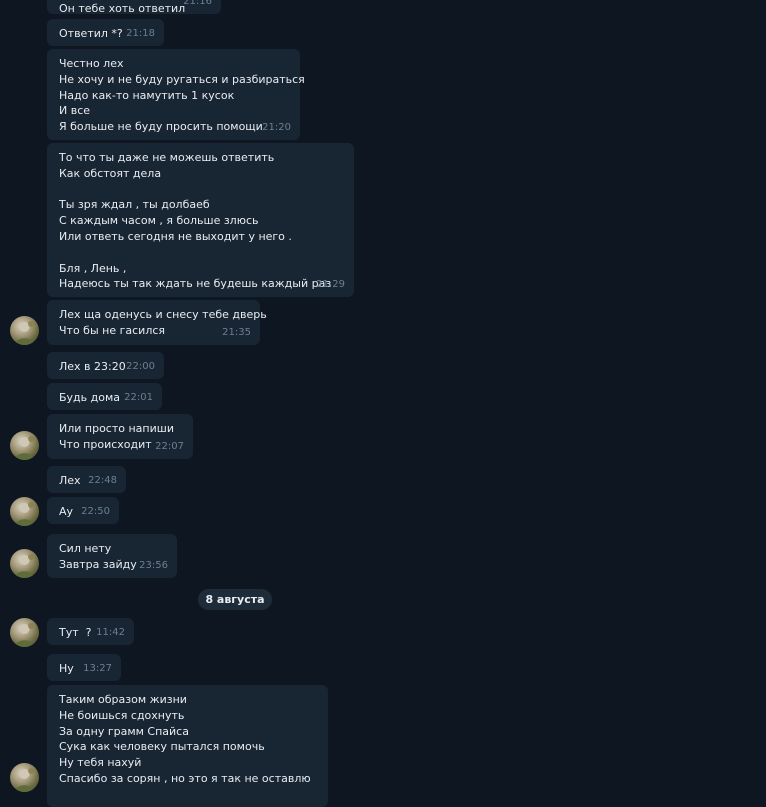 This screenshot has width=766, height=807. What do you see at coordinates (112, 556) in the screenshot?
I see `message-bubble: Сил нету Завтра зайду 23:56` at bounding box center [112, 556].